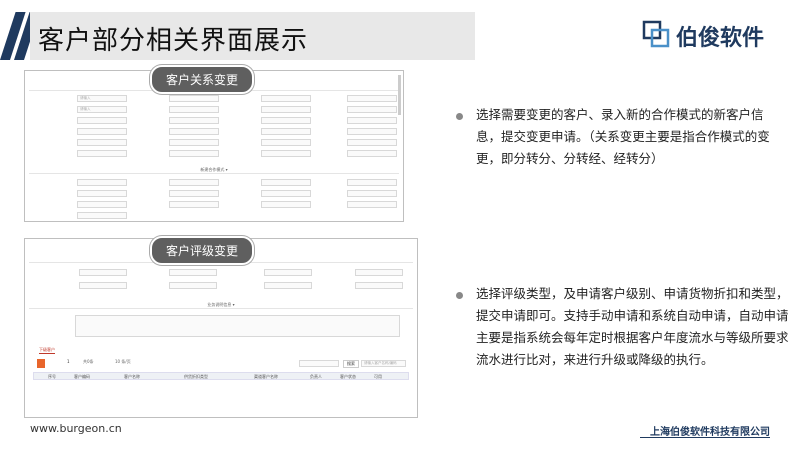 The image size is (800, 450). Describe the element at coordinates (82, 376) in the screenshot. I see `col-header: 客户编码` at that location.